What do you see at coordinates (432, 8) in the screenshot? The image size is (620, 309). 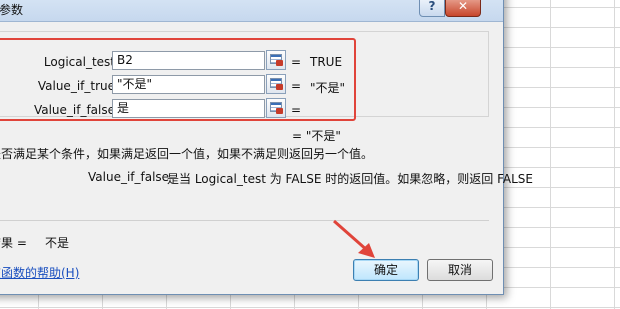 I see `question-mark-icon` at bounding box center [432, 8].